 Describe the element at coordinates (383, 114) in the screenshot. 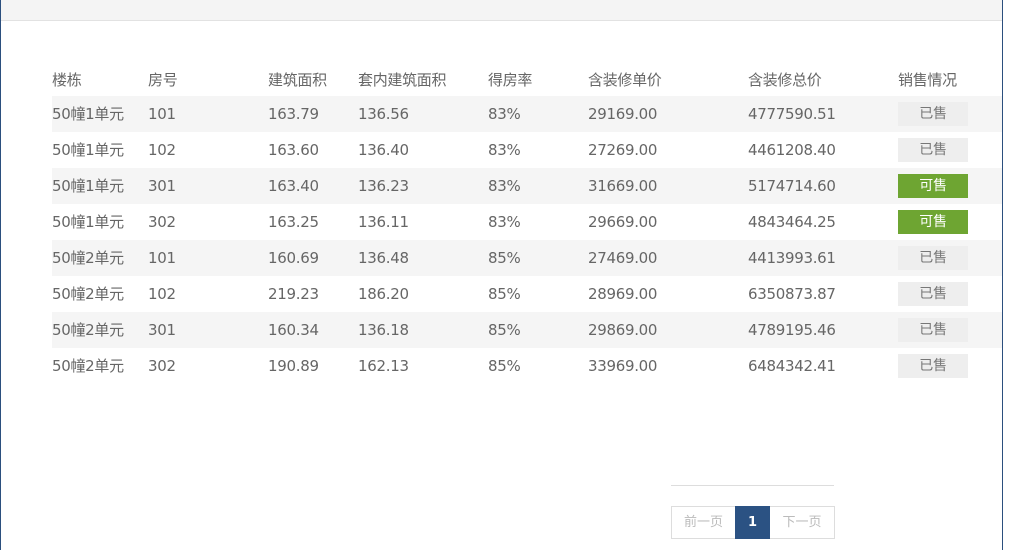

I see `cell-inner-area: 136.56` at that location.